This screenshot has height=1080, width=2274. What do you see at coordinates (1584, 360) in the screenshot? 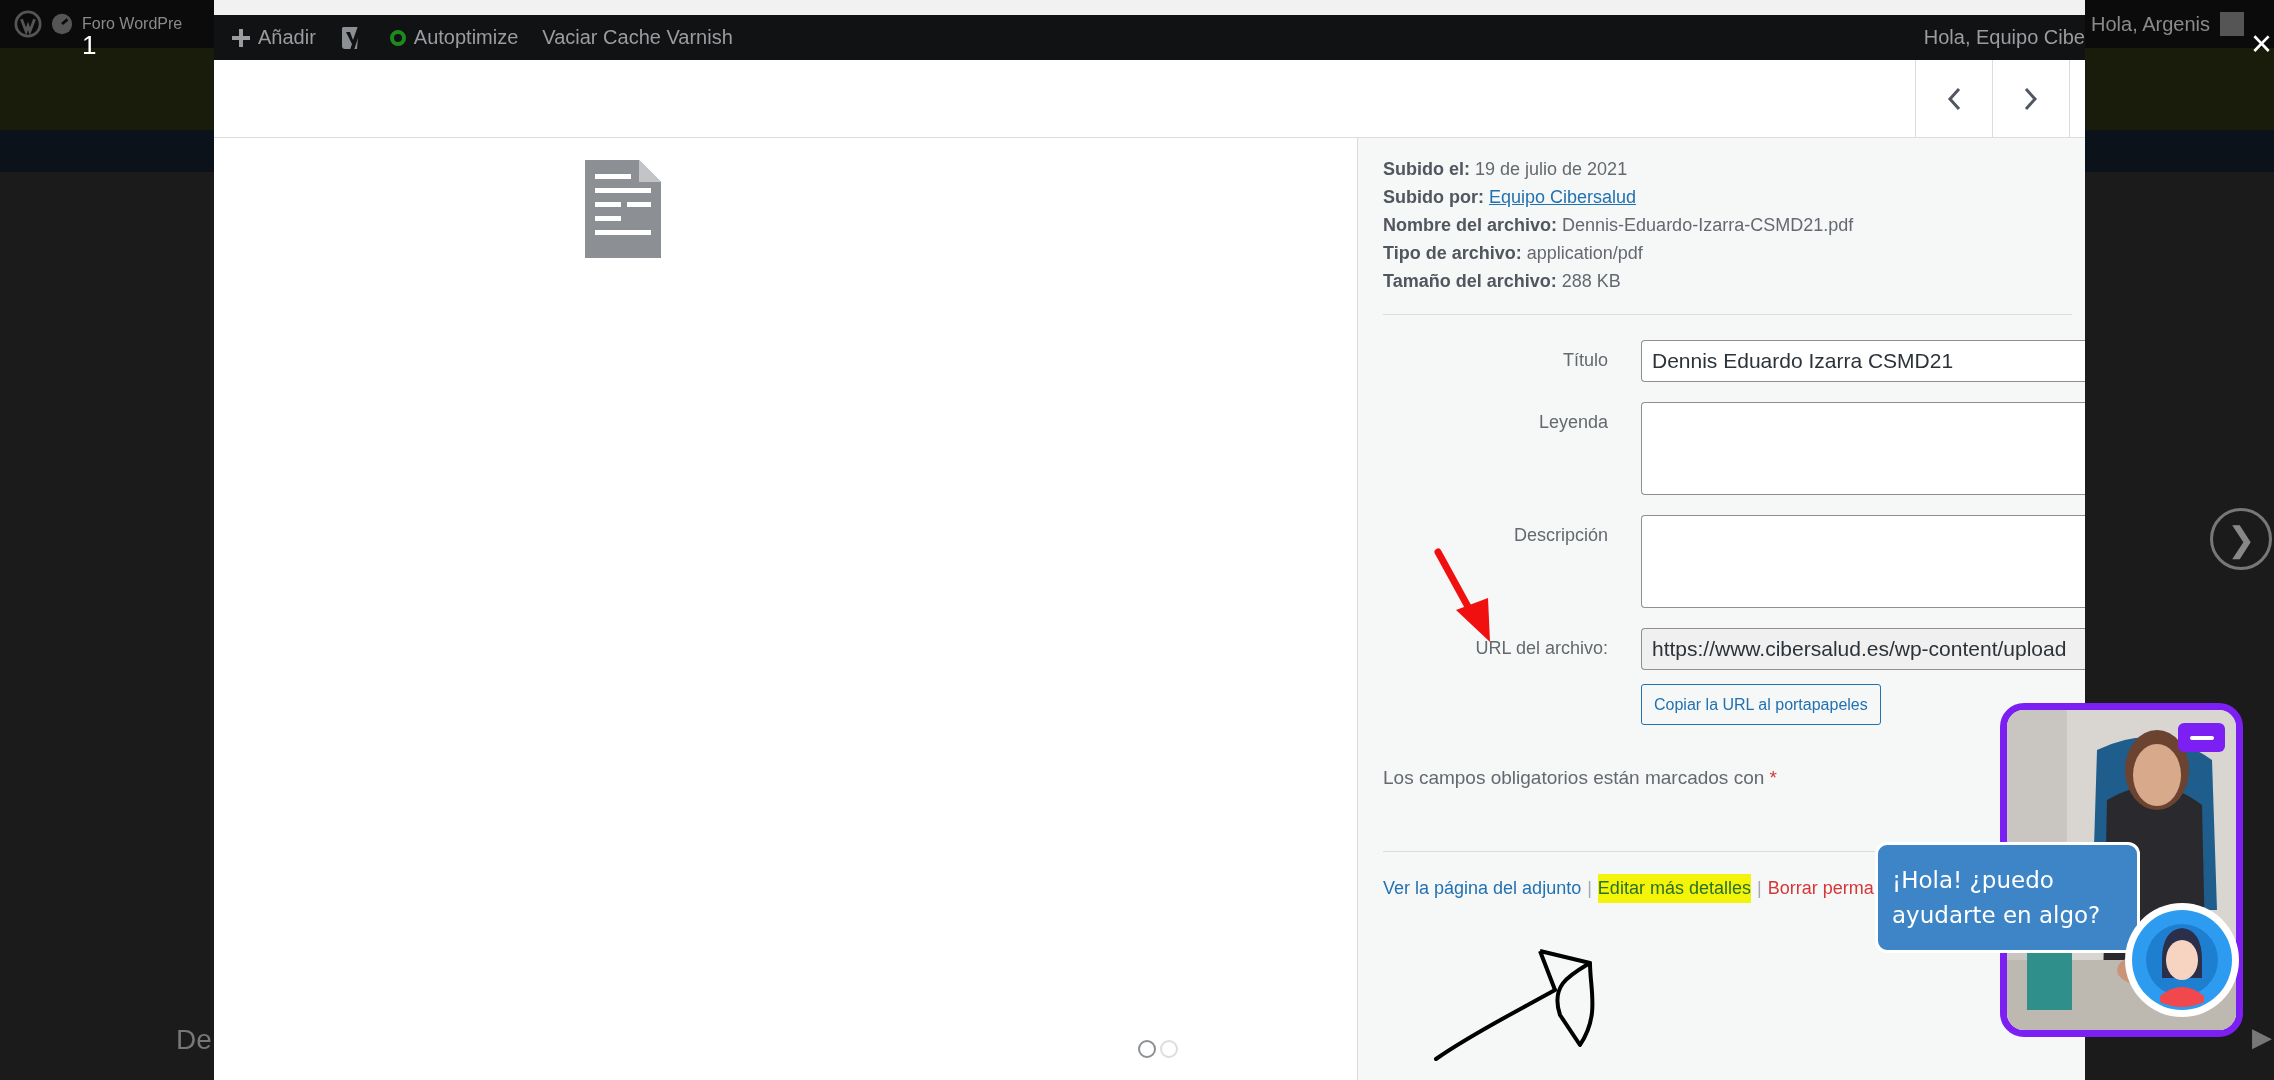
I see `field-label: Título` at bounding box center [1584, 360].